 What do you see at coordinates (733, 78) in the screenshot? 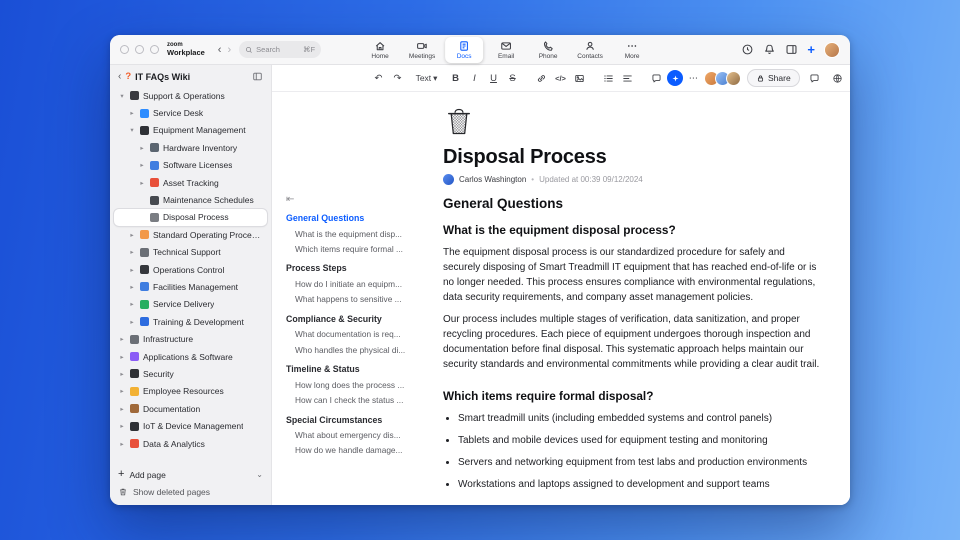
I see `collaborator-avatar` at bounding box center [733, 78].